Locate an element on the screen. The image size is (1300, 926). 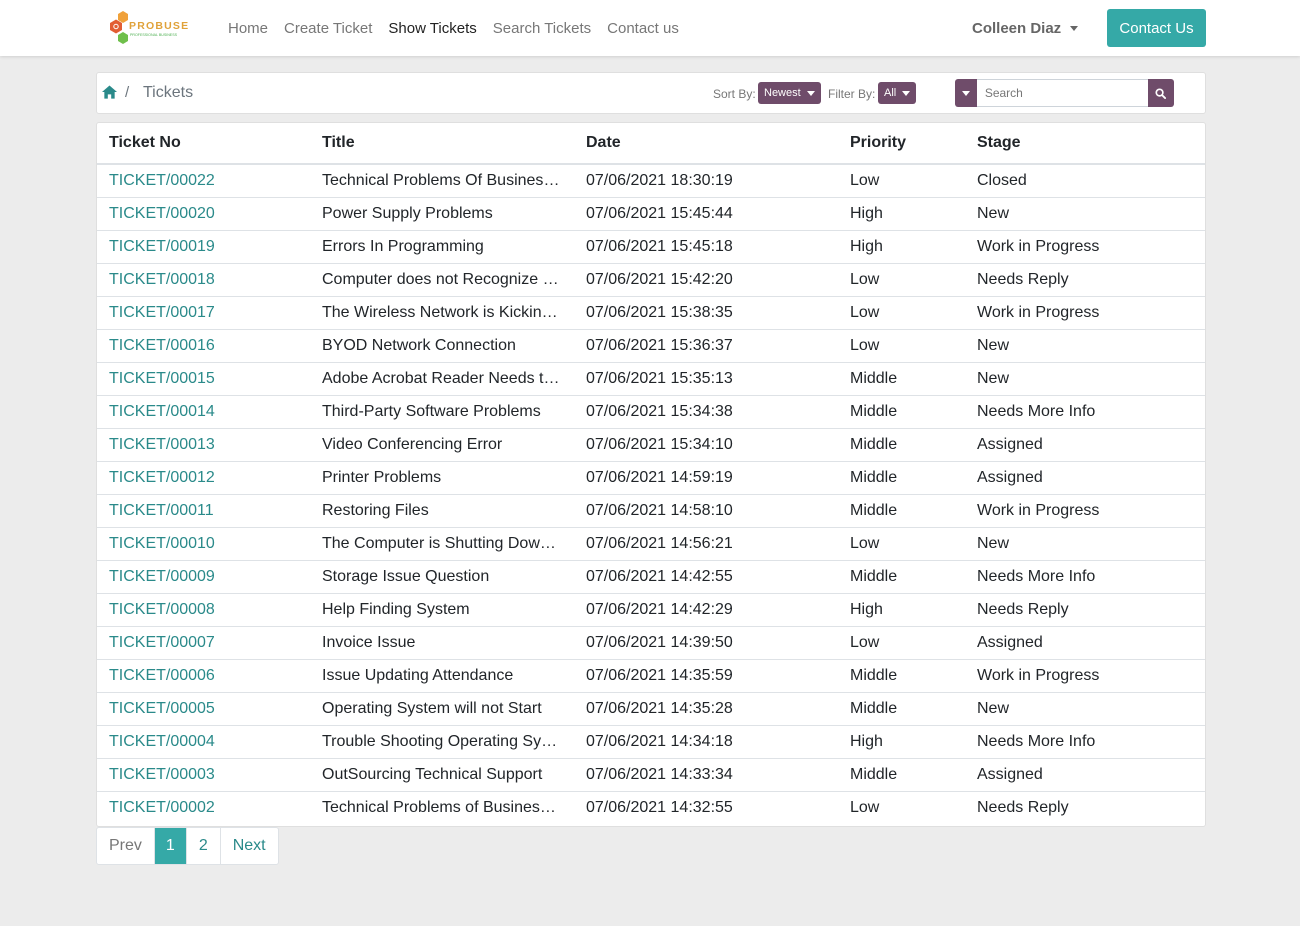
search-options-dropdown is located at coordinates (966, 93).